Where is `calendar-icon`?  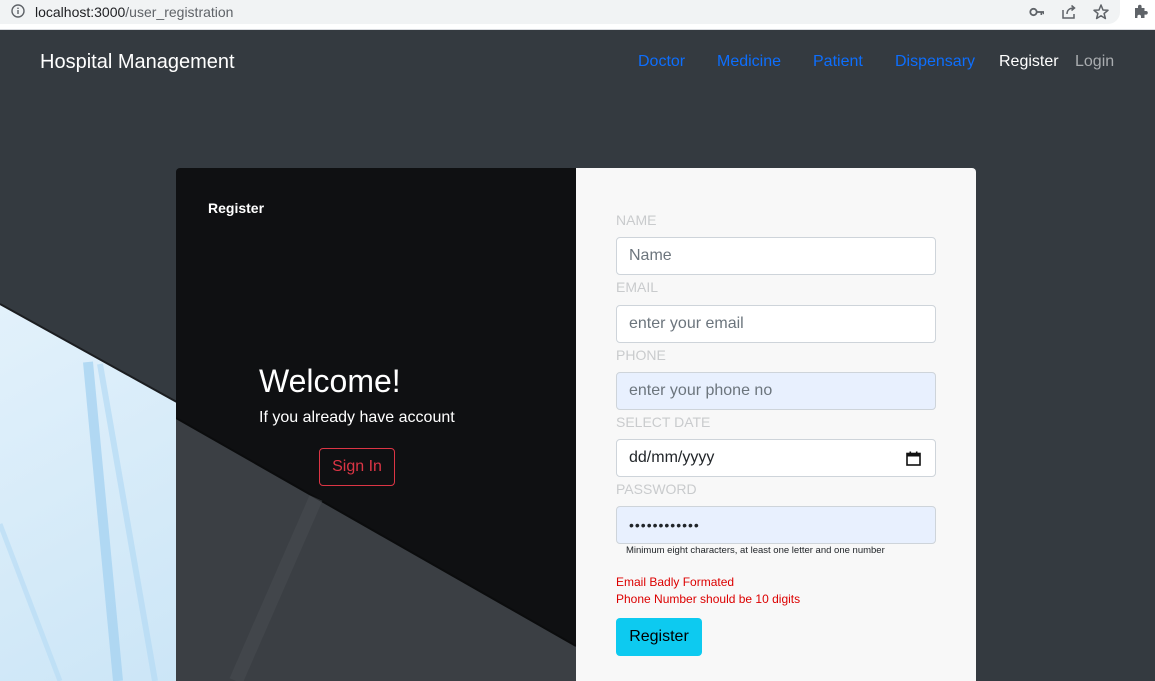 calendar-icon is located at coordinates (913, 458).